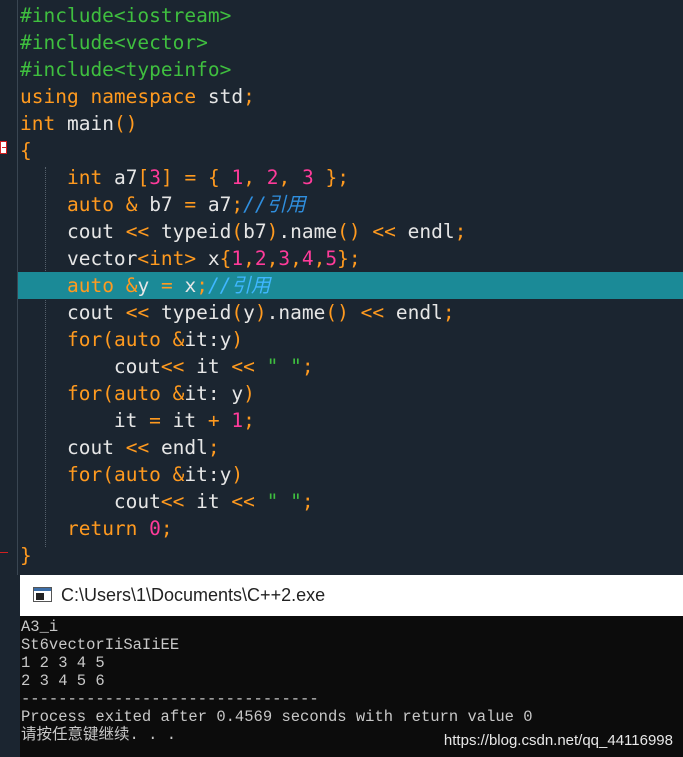  I want to click on console-title: C:\Users\1\Documents\C++2.exe, so click(193, 595).